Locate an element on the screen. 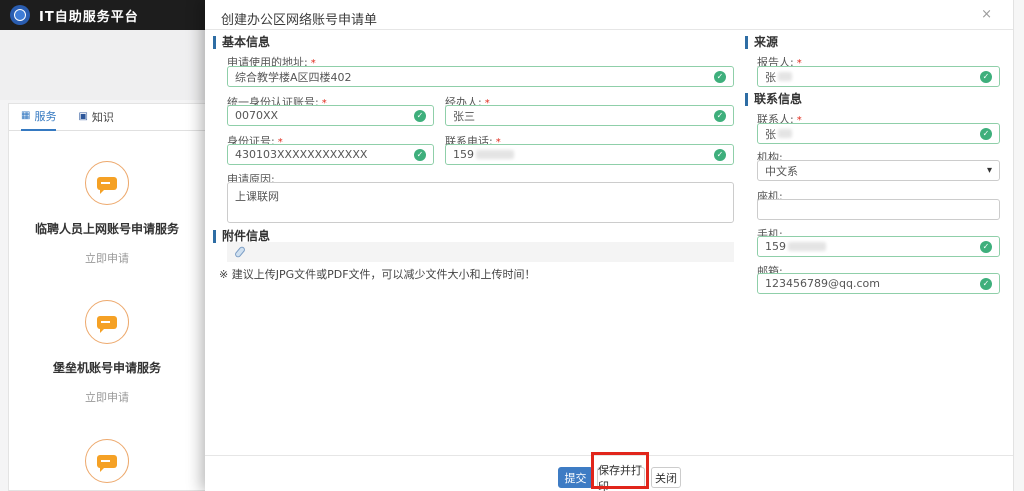 This screenshot has width=1024, height=491. app-title: IT自助服务平台 is located at coordinates (89, 17).